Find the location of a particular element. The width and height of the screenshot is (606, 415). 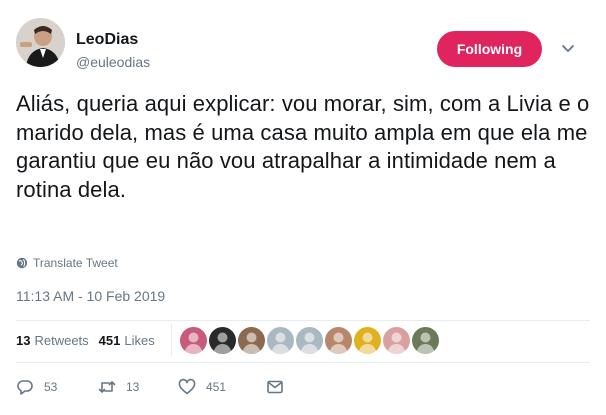

retweets-stat: 13 Retweets is located at coordinates (52, 340).